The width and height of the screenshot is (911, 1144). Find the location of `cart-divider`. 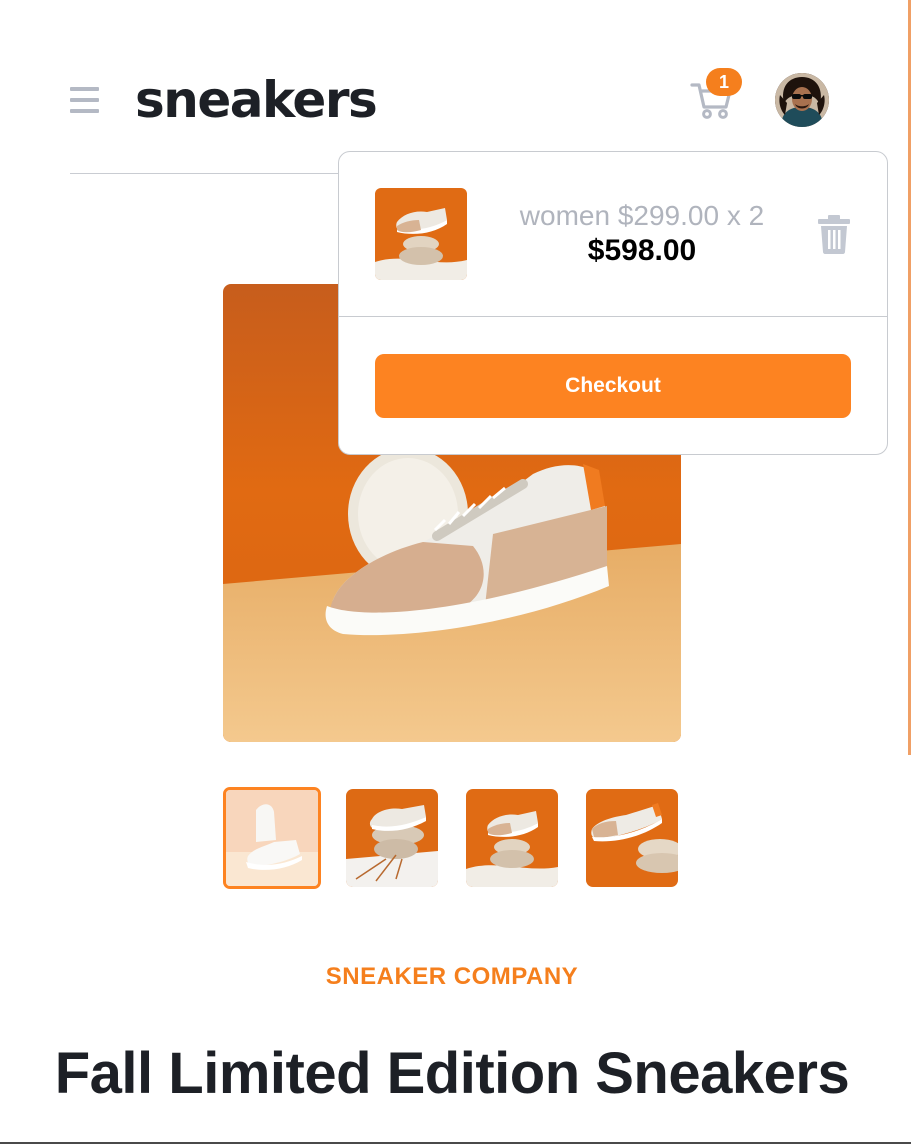

cart-divider is located at coordinates (613, 316).